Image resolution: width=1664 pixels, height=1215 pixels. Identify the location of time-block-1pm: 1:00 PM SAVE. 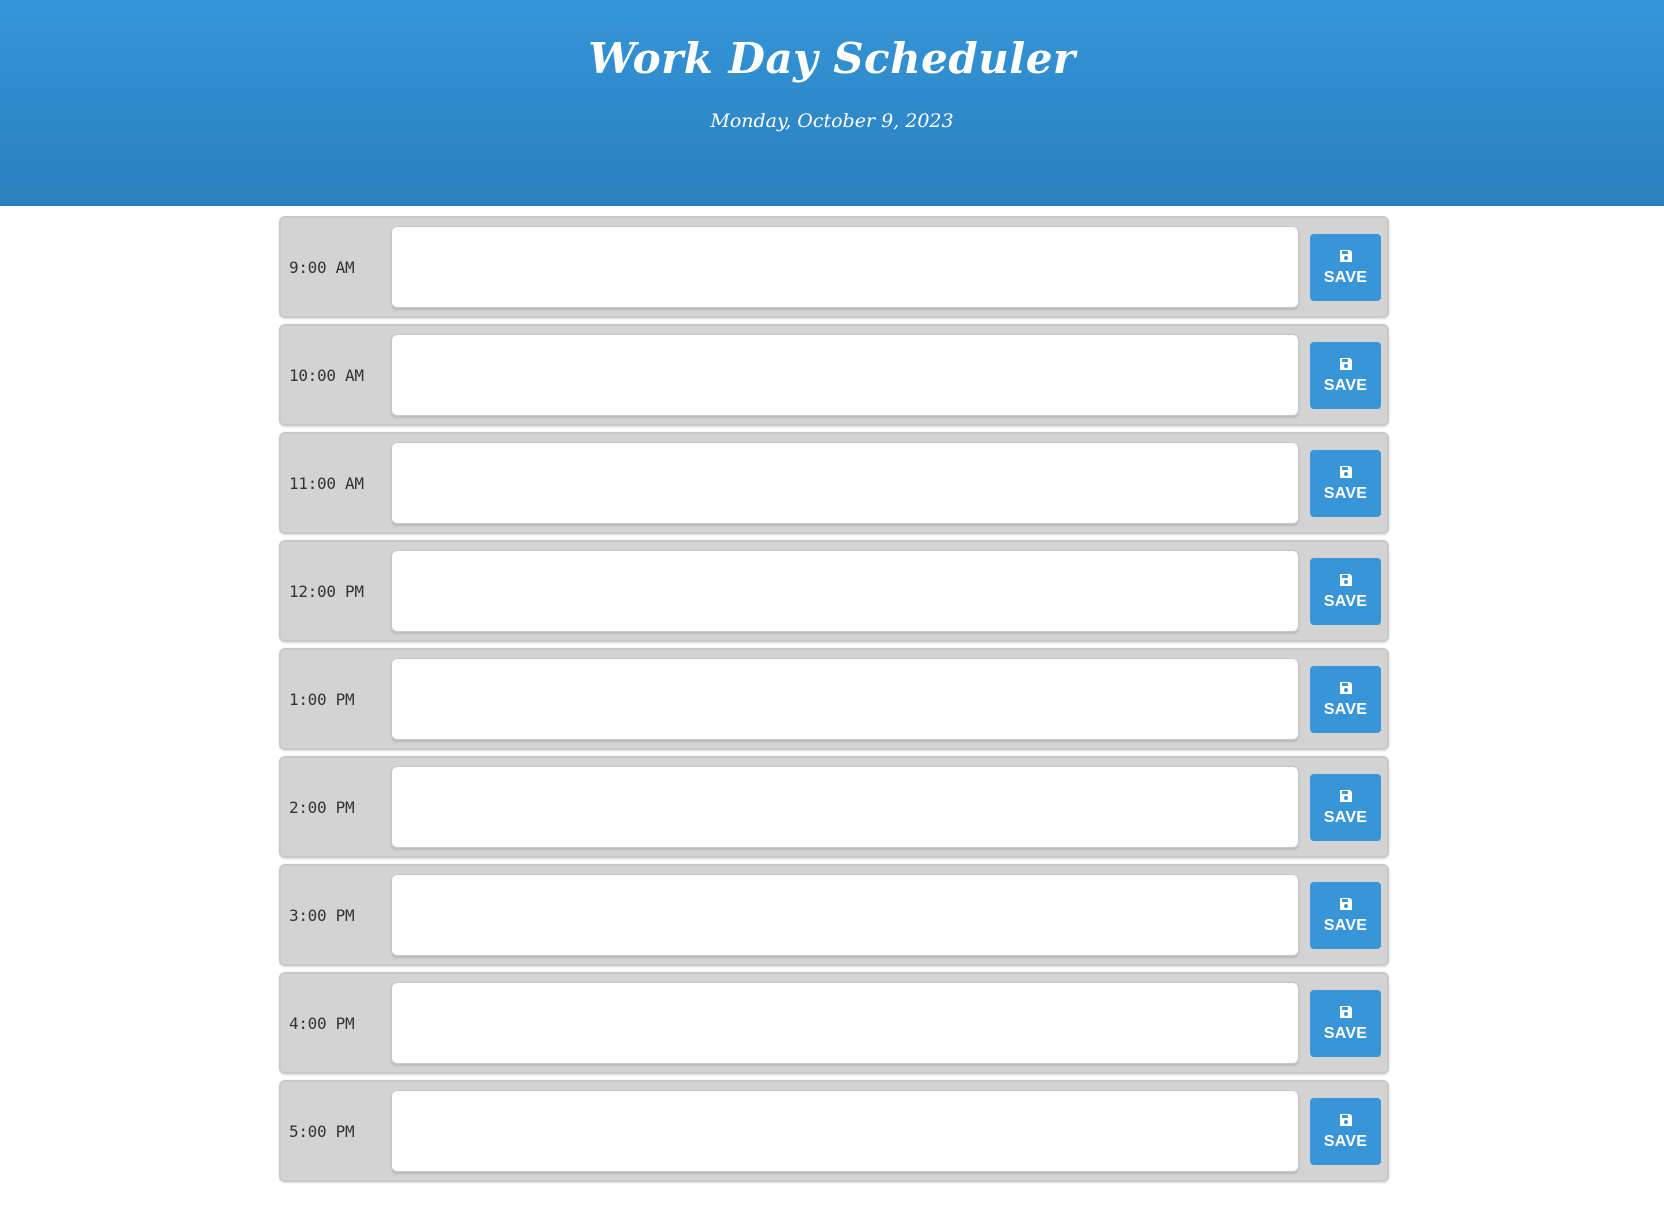
(834, 699).